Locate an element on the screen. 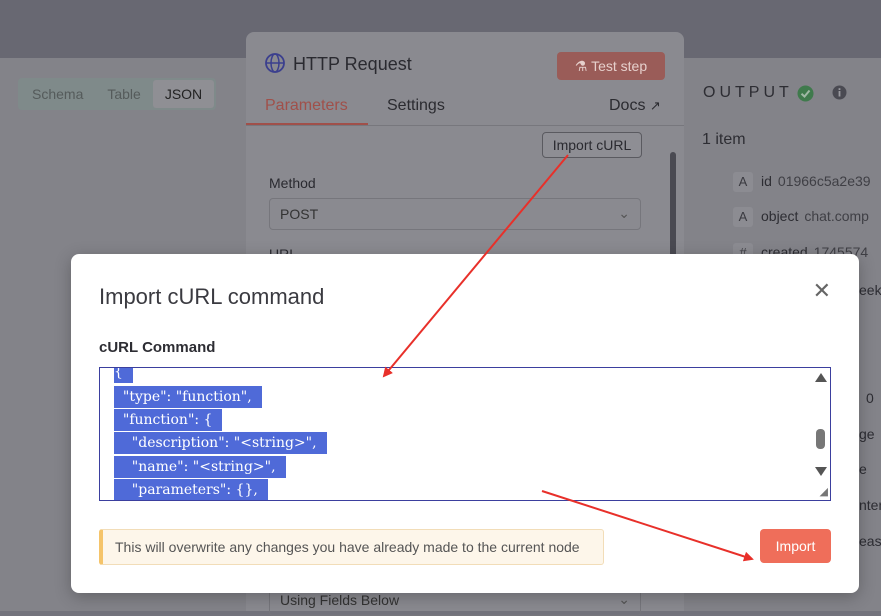 The image size is (881, 616). arrow-to-code is located at coordinates (475, 266).